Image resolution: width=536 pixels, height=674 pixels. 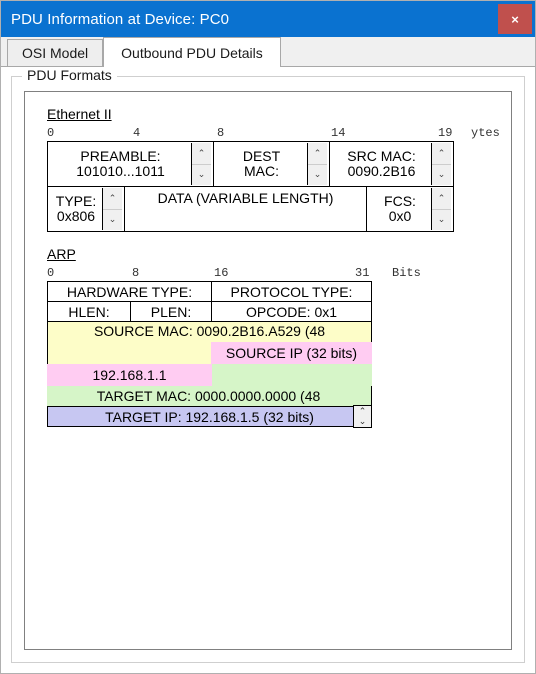 What do you see at coordinates (69, 75) in the screenshot?
I see `pdu-formats-legend: PDU Formats` at bounding box center [69, 75].